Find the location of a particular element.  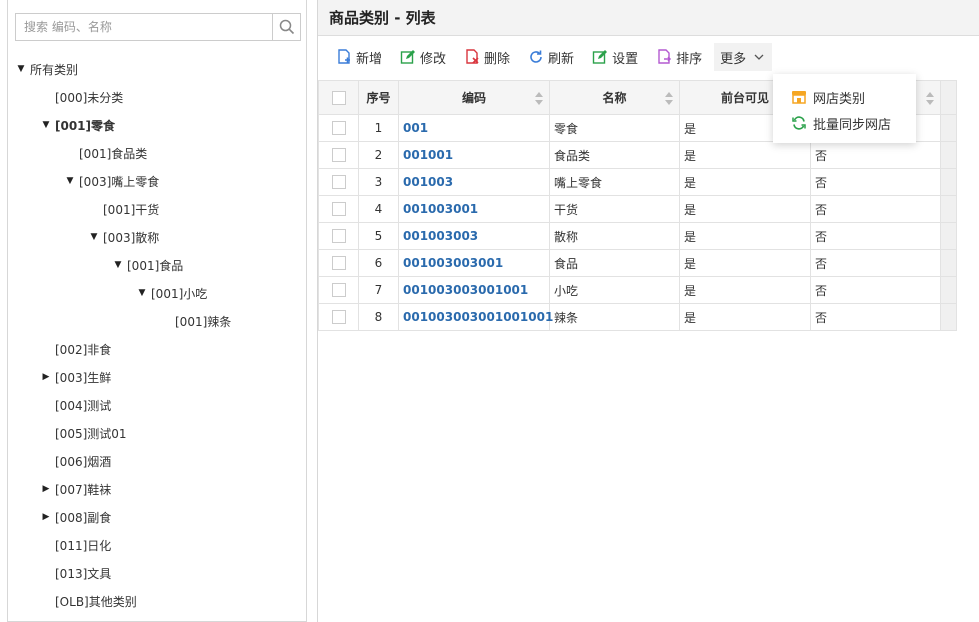

code-link: 001003003001001 is located at coordinates (465, 290).